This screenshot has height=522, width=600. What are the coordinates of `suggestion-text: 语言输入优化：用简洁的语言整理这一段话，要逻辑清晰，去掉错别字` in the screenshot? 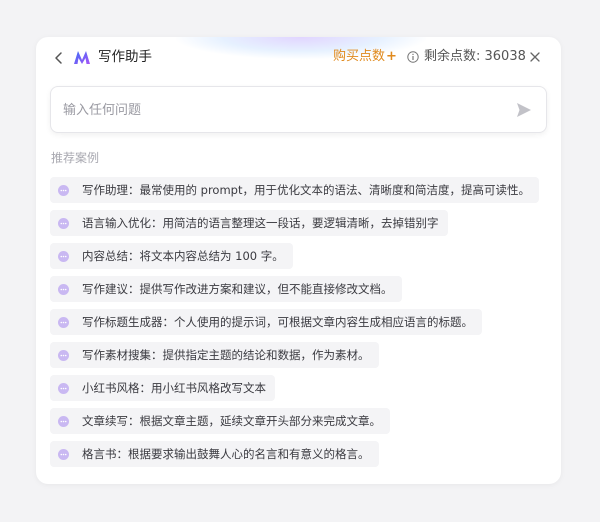 It's located at (260, 223).